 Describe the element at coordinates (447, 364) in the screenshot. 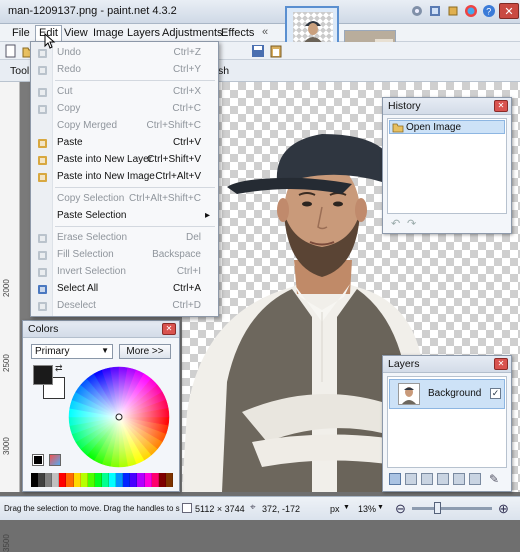

I see `layers-title-bar: Layers ✕` at that location.